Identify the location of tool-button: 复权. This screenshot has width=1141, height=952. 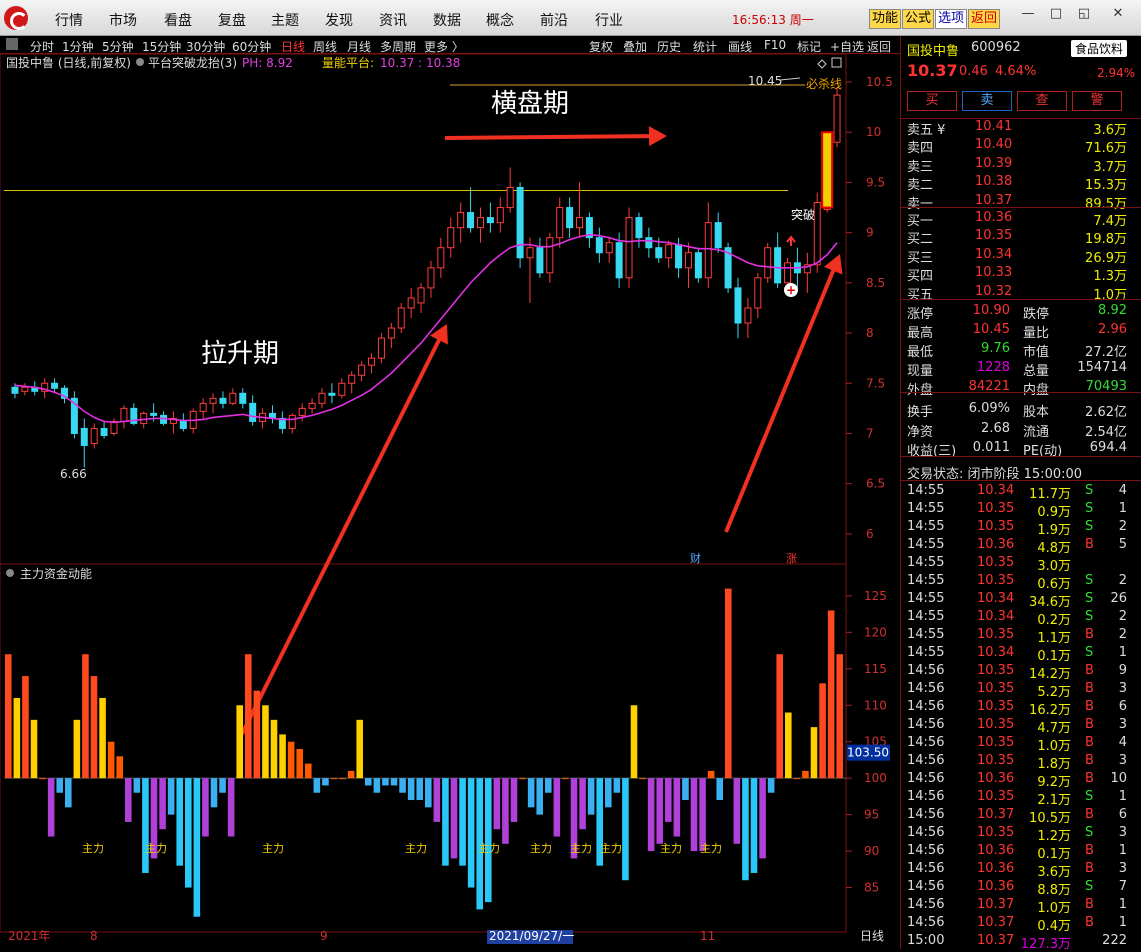
(601, 46).